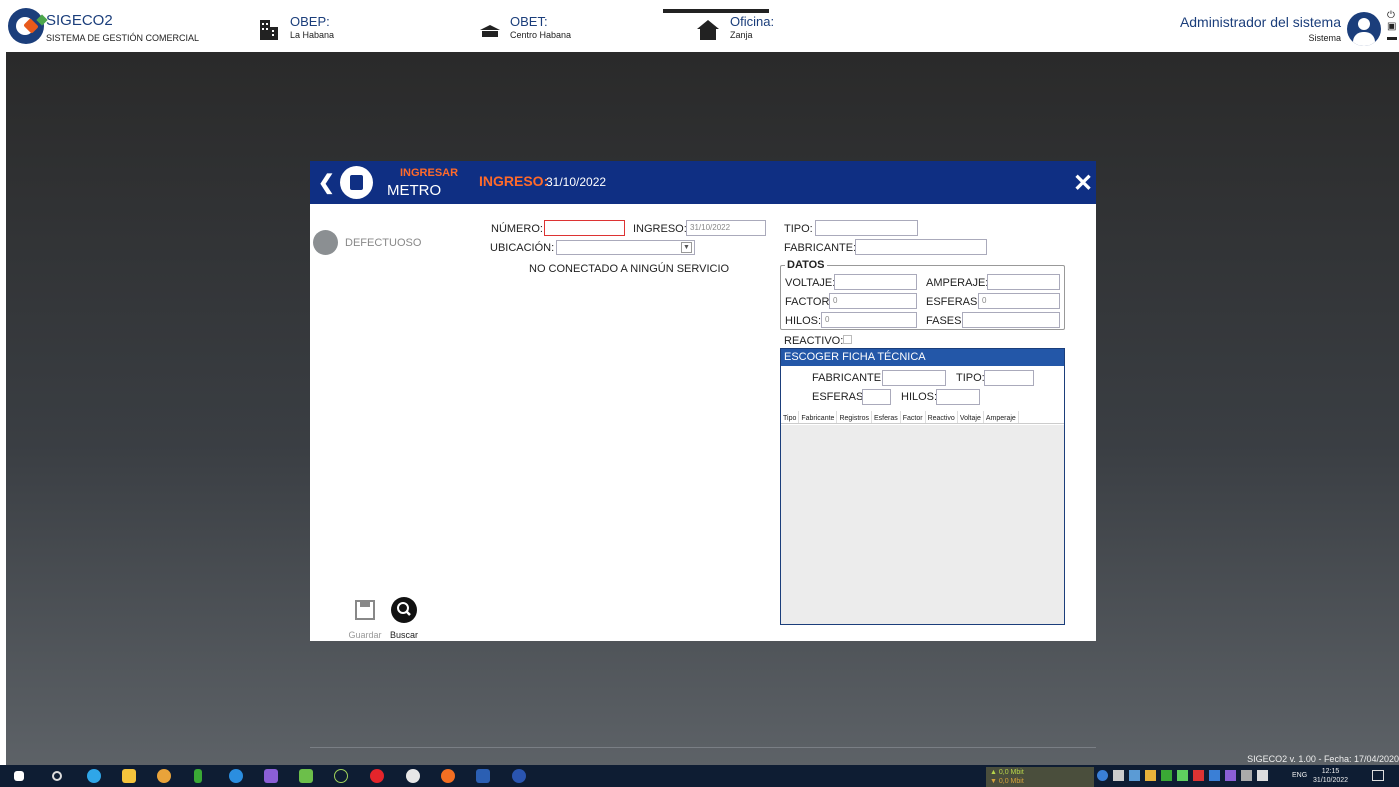 The width and height of the screenshot is (1399, 787). What do you see at coordinates (1192, 776) in the screenshot?
I see `tray-icons` at bounding box center [1192, 776].